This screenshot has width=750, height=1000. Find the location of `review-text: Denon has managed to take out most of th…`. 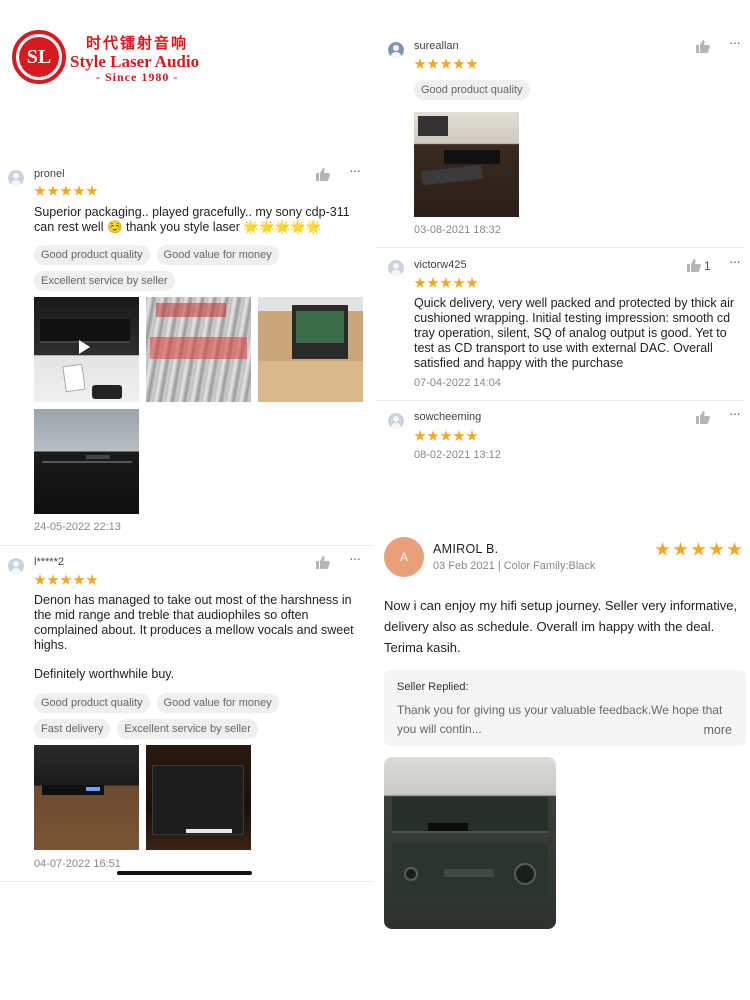

review-text: Denon has managed to take out most of th… is located at coordinates (194, 622).